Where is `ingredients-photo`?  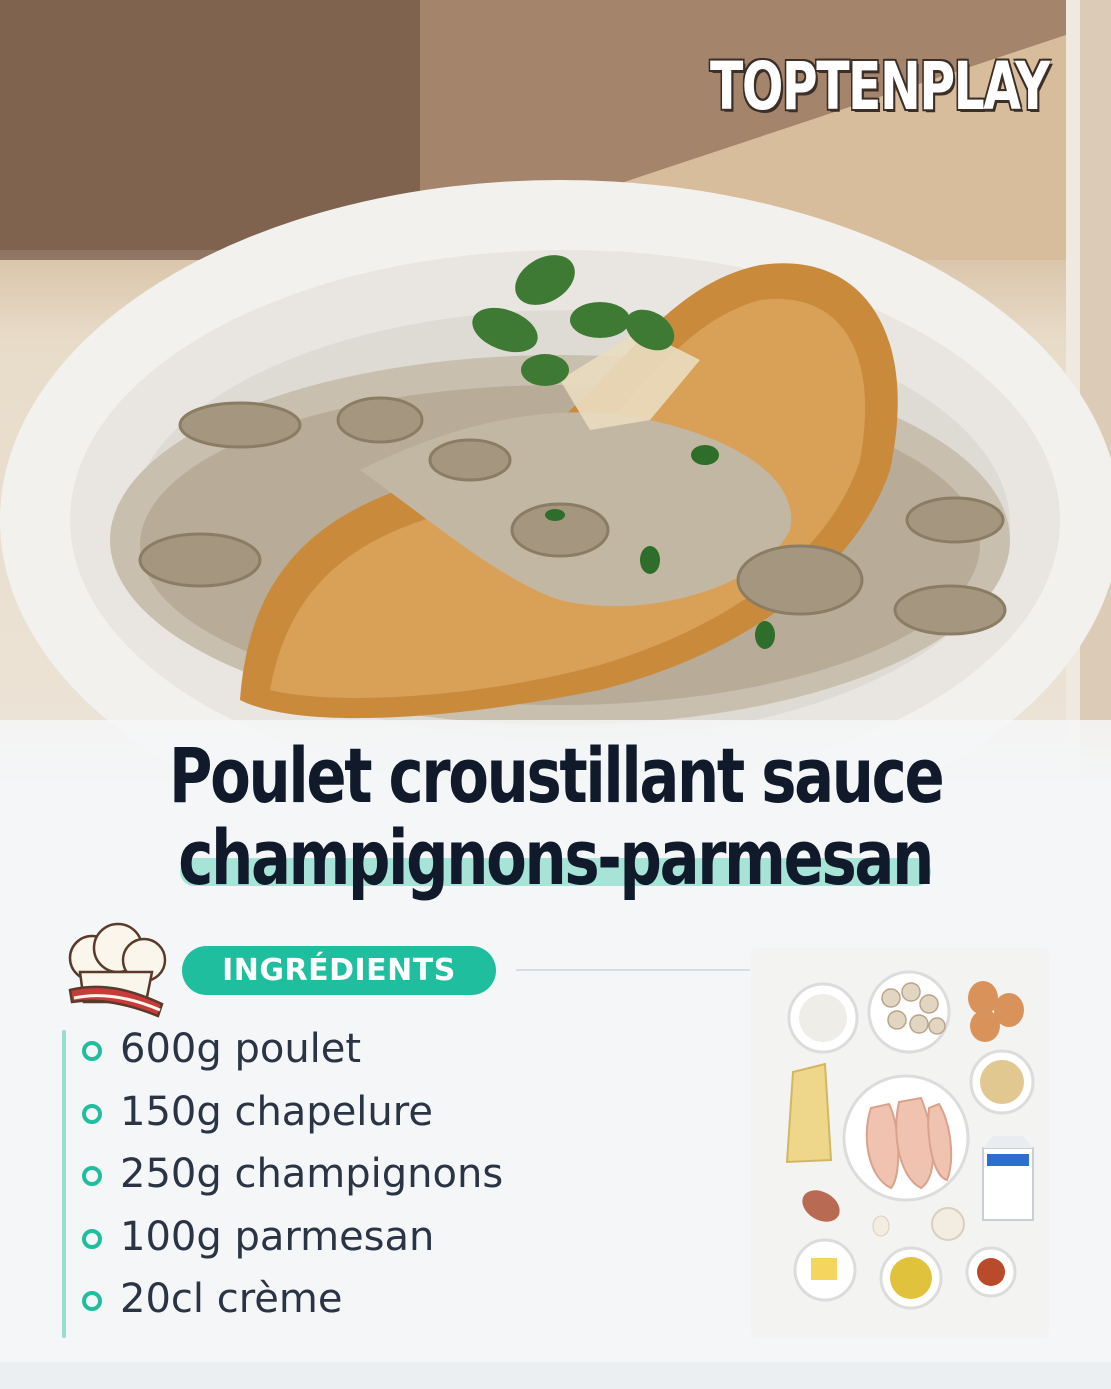
ingredients-photo is located at coordinates (900, 1143).